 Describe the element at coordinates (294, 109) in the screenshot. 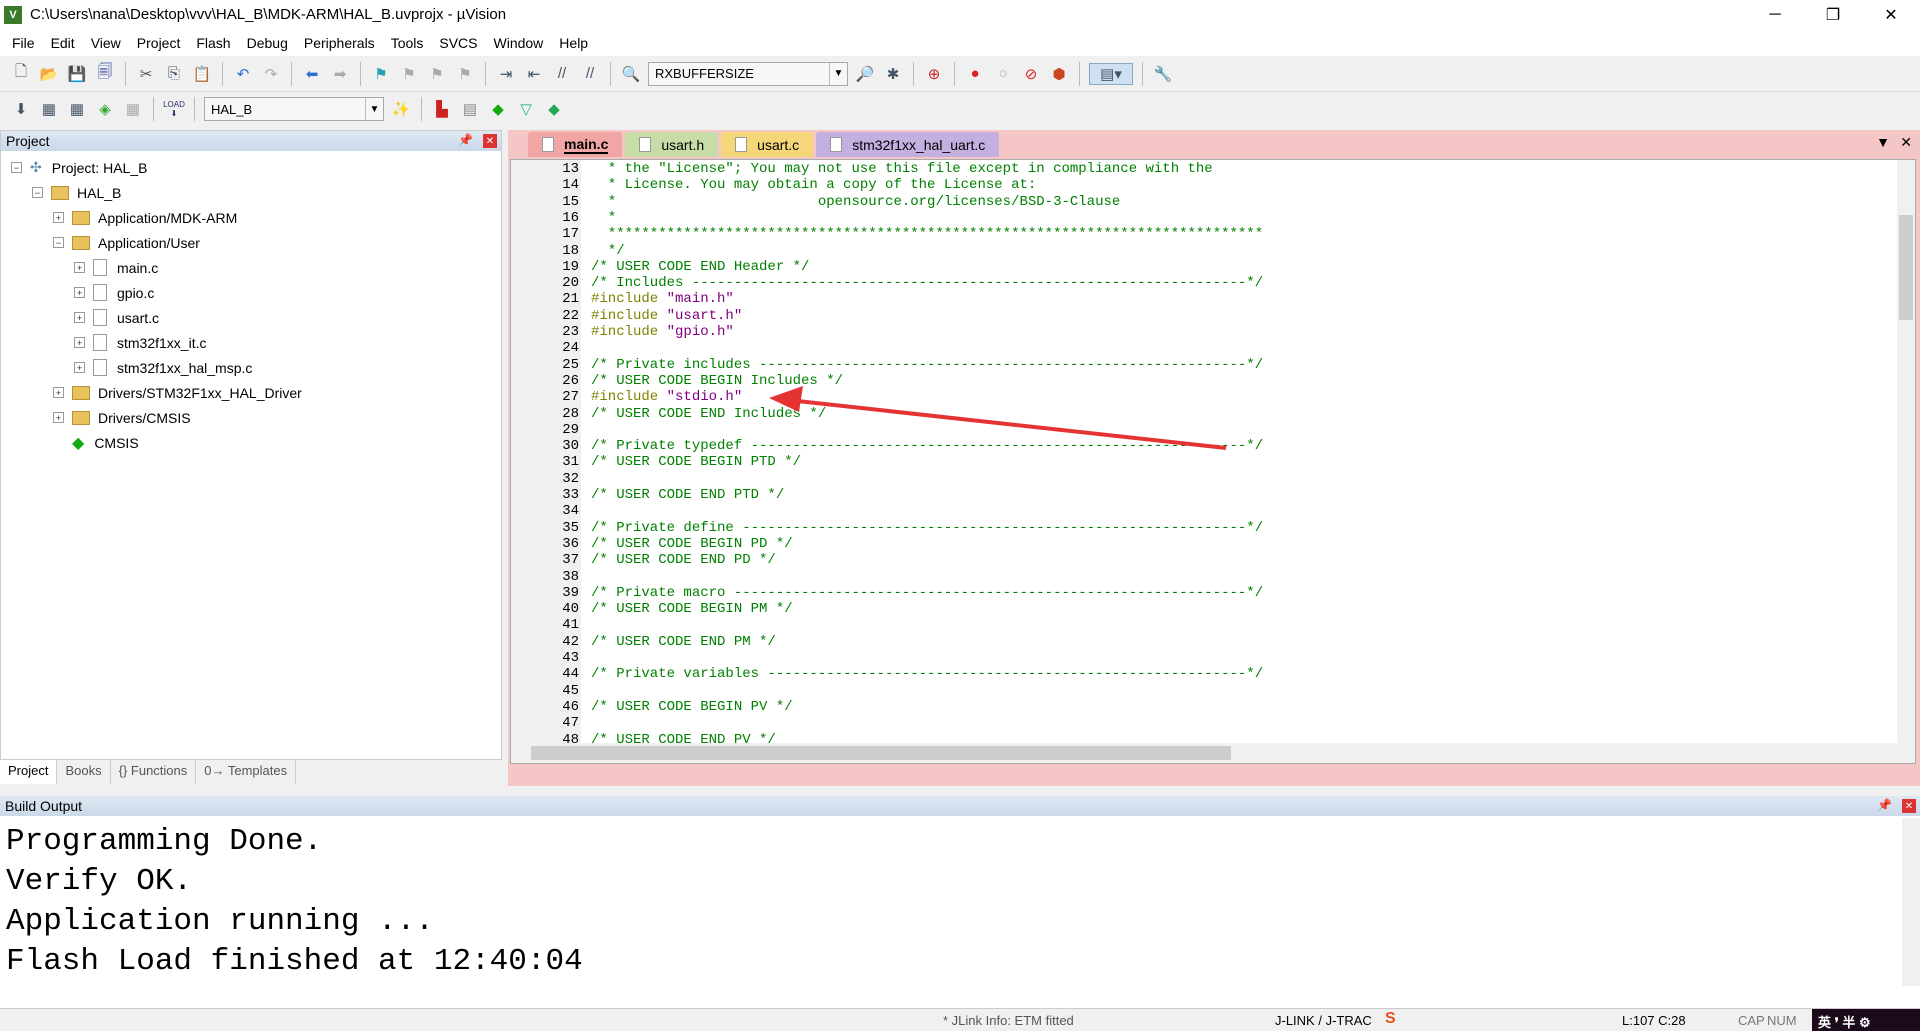

I see `target-combo: HAL_B ▼` at that location.